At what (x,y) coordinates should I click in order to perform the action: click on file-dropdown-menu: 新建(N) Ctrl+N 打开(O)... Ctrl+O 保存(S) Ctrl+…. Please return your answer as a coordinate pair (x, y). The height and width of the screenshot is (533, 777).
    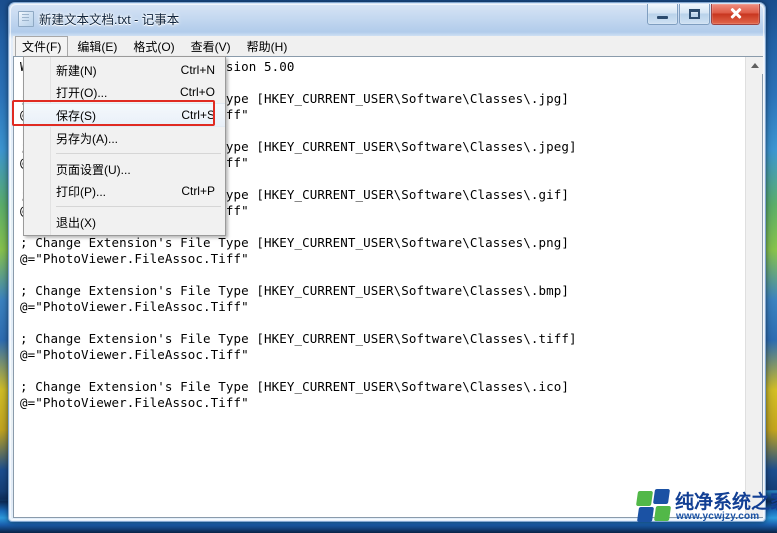
    Looking at the image, I should click on (124, 146).